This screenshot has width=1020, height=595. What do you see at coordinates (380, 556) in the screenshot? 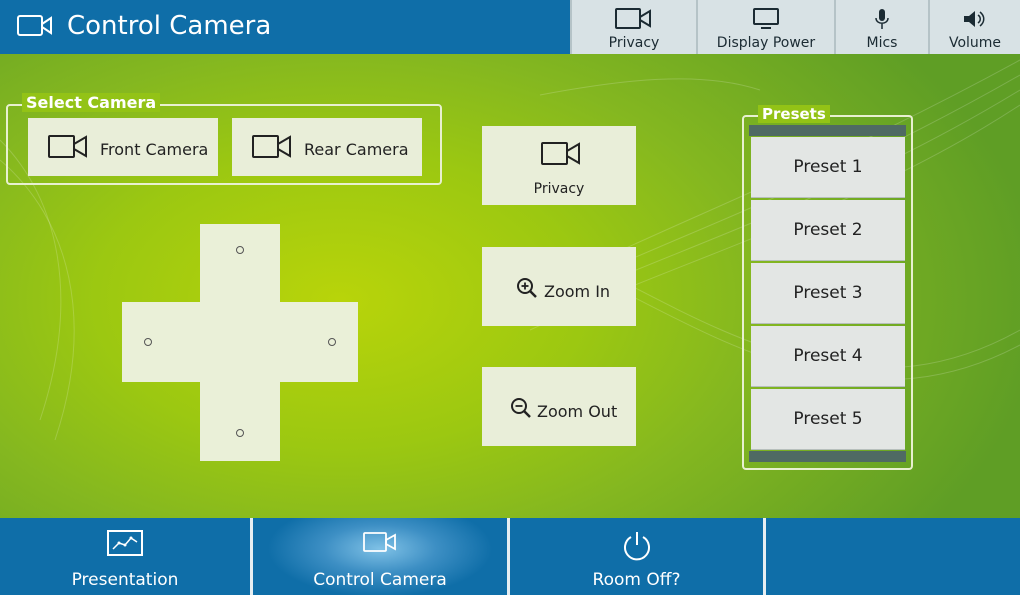
I see `tab-control-camera: Control Camera` at bounding box center [380, 556].